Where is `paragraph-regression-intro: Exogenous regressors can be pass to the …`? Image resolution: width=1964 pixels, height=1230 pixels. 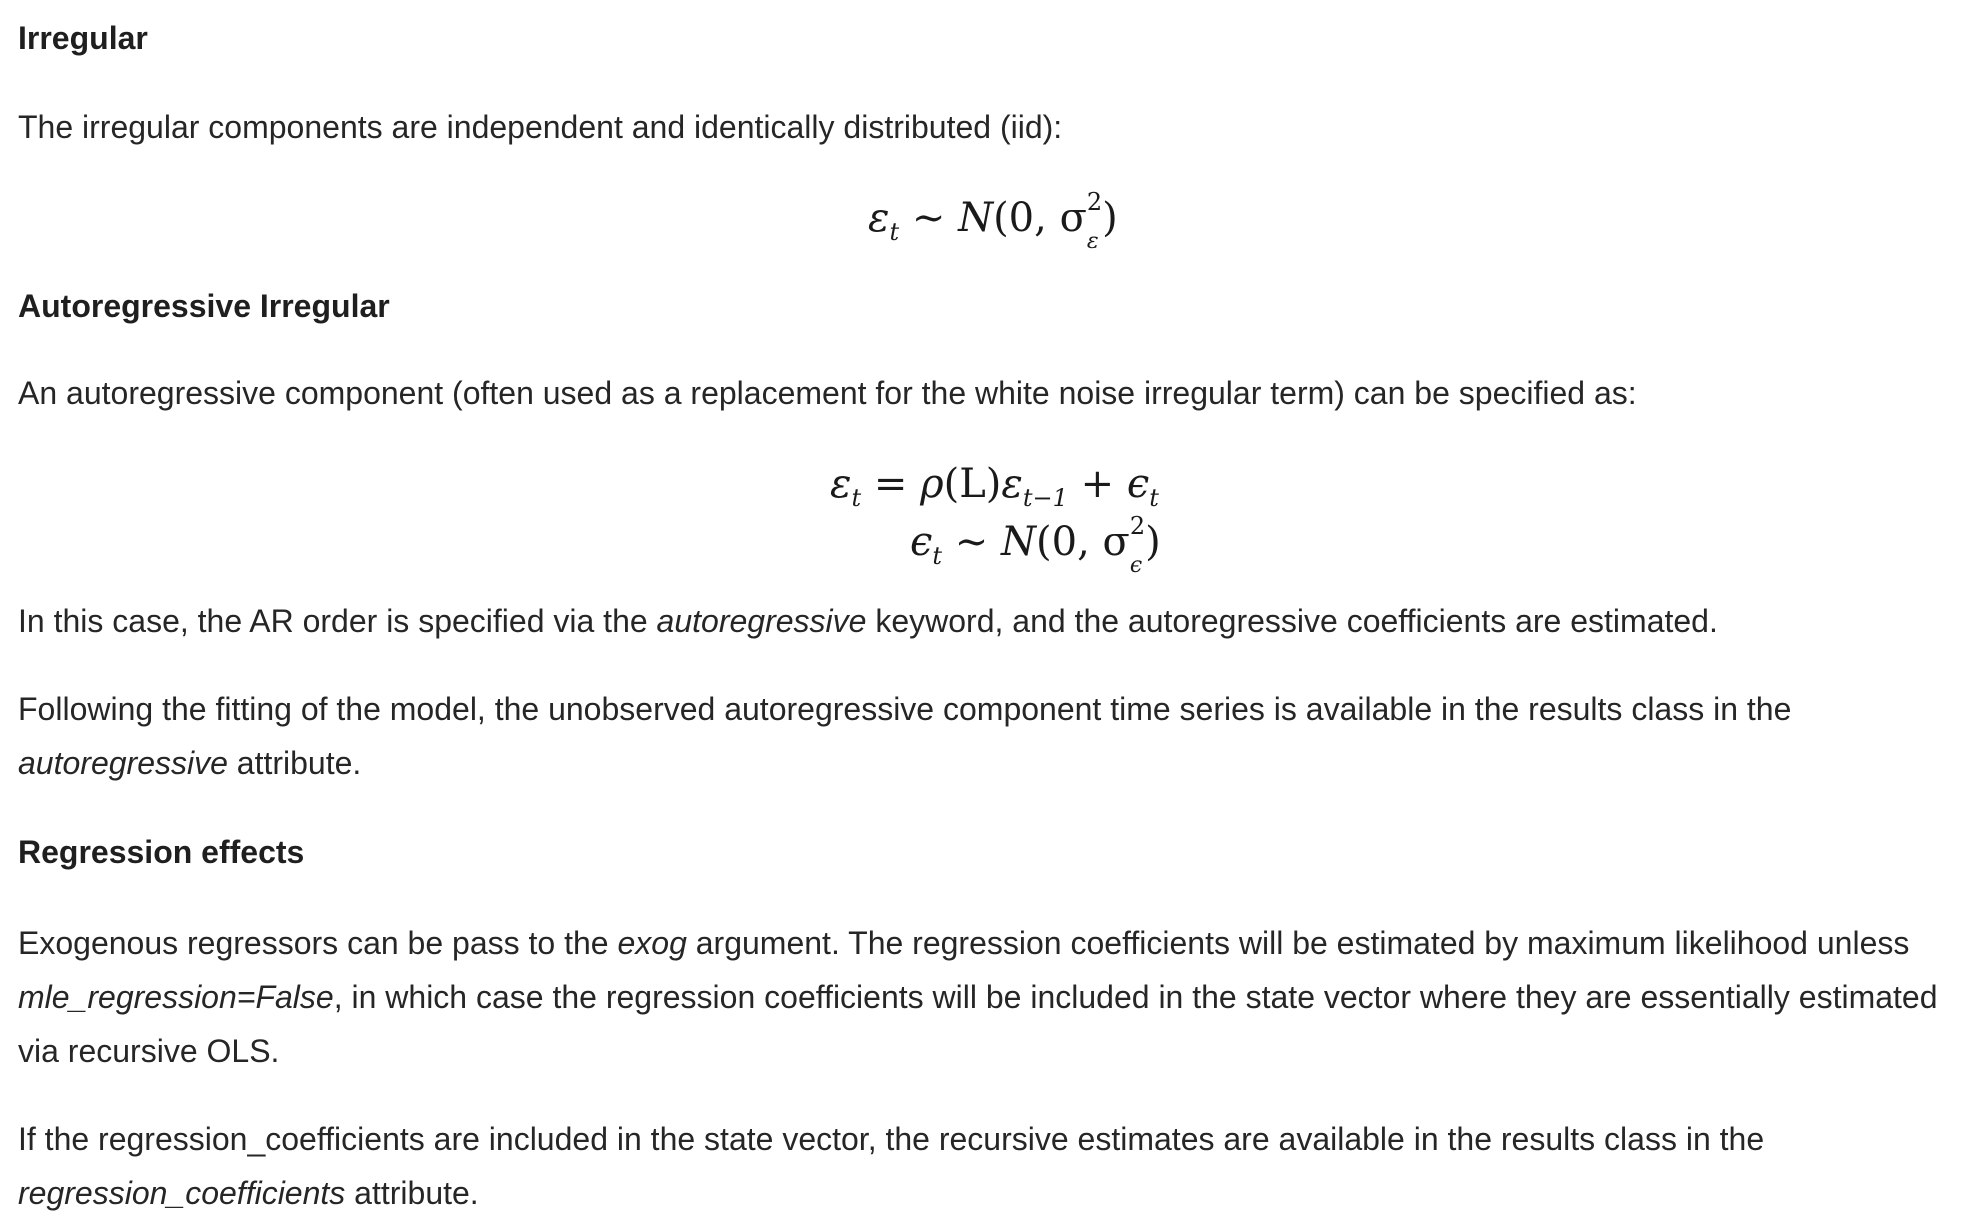
paragraph-regression-intro: Exogenous regressors can be pass to the … is located at coordinates (983, 997).